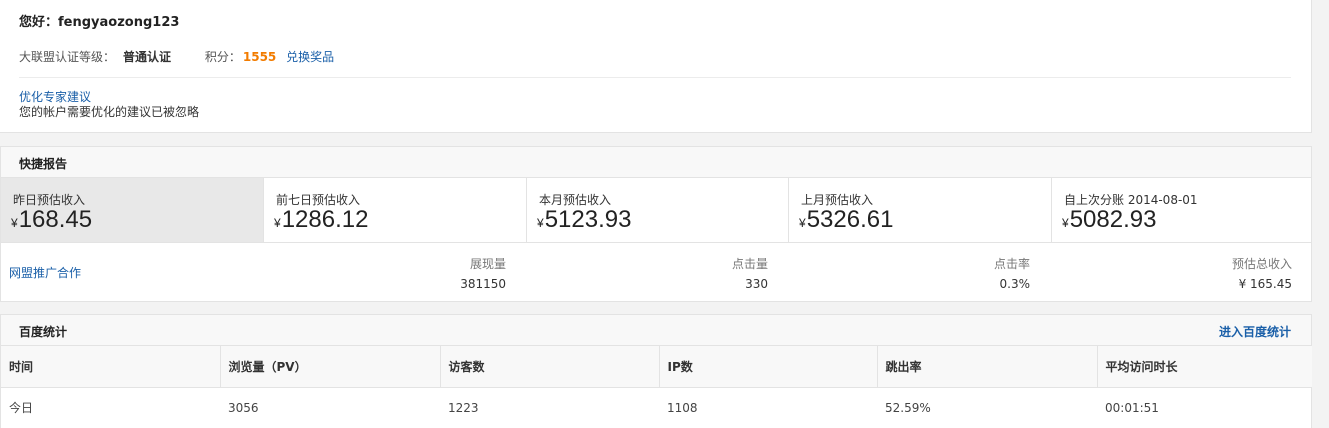 This screenshot has width=1329, height=428. Describe the element at coordinates (111, 367) in the screenshot. I see `column-header: 时间` at that location.